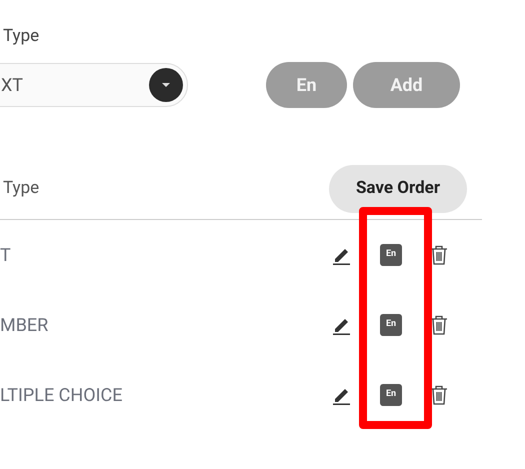 This screenshot has height=469, width=525. I want to click on field-type-name: LTIPLE CHOICE, so click(62, 396).